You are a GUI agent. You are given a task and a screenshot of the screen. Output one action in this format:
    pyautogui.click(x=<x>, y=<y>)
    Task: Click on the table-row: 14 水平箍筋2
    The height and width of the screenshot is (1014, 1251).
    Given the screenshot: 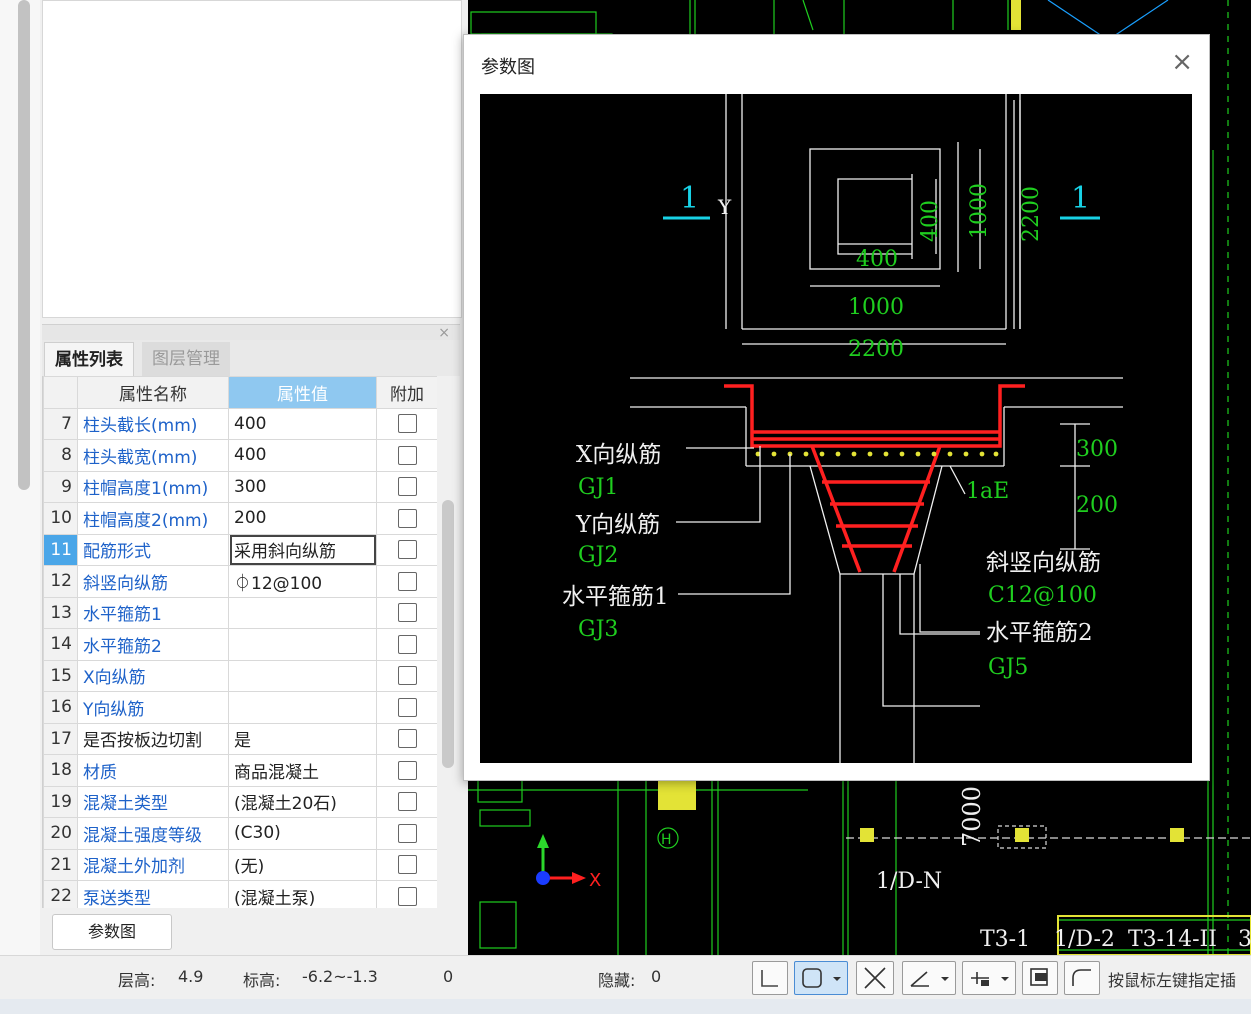 What is the action you would take?
    pyautogui.click(x=240, y=644)
    